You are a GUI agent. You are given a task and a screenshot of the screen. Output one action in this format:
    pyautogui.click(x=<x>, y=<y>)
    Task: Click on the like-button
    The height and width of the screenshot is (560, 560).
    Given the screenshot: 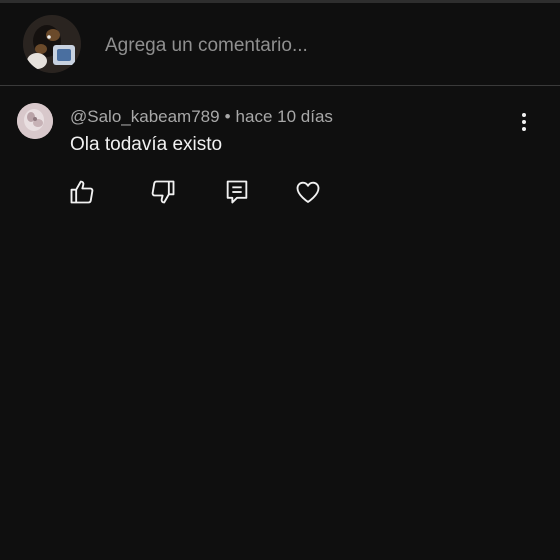 What is the action you would take?
    pyautogui.click(x=82, y=192)
    